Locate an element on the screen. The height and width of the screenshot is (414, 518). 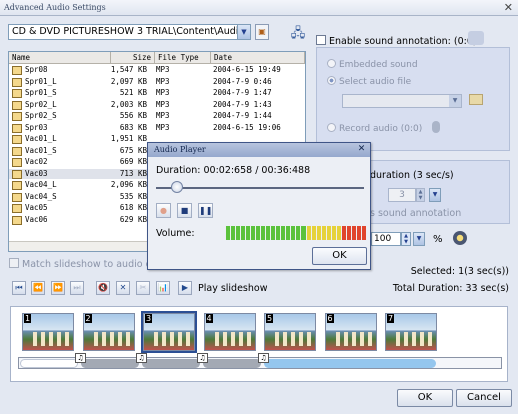
slide-thumbnail: 7 is located at coordinates (411, 332).